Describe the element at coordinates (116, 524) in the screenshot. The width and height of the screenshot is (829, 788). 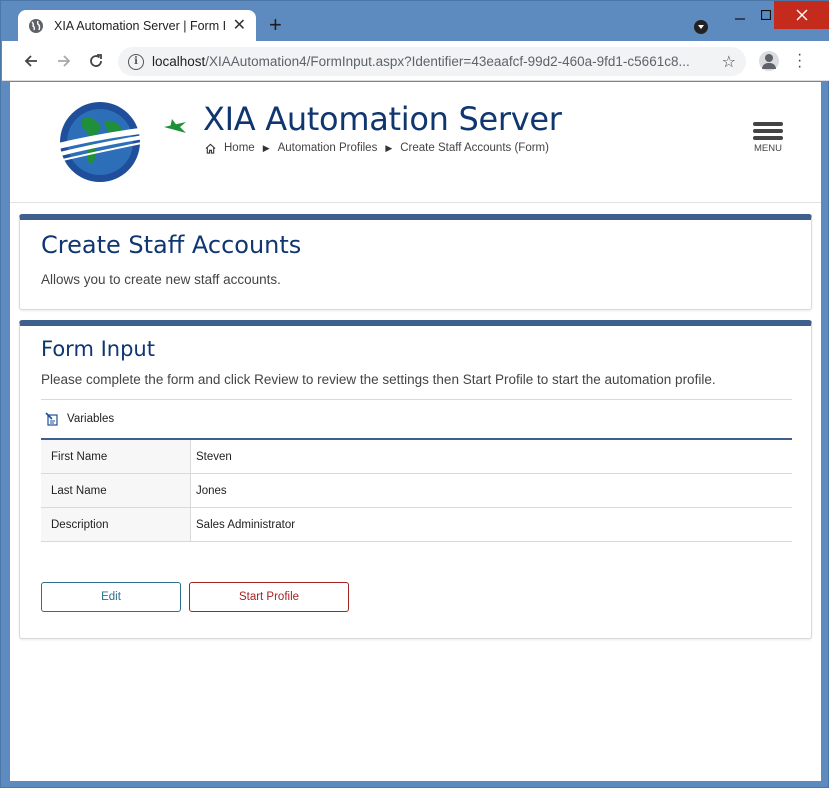
I see `field-label: Description` at that location.